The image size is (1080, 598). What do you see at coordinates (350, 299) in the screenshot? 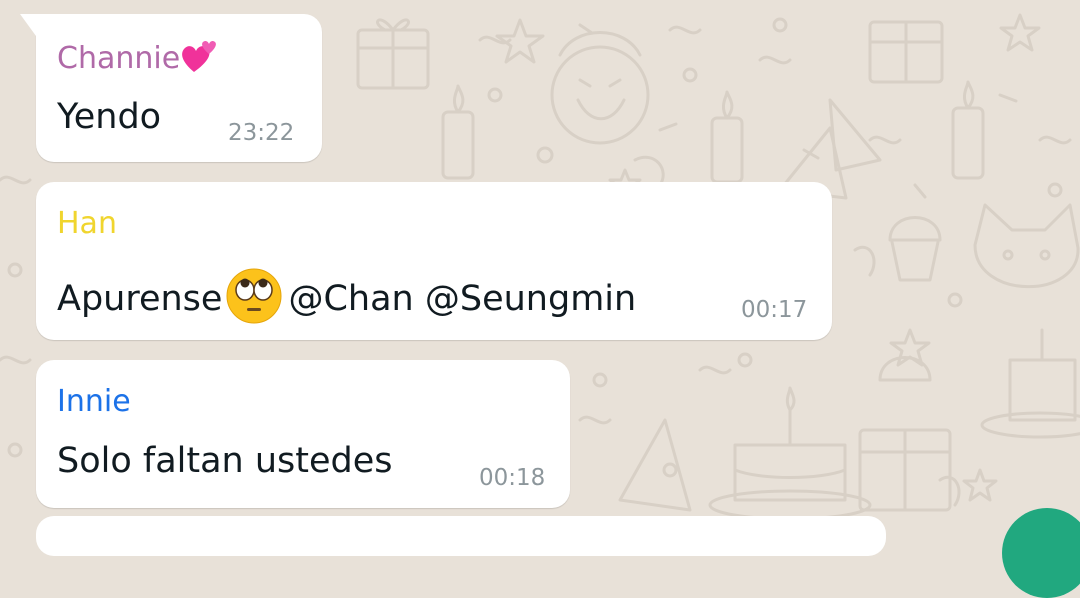
I see `mention-chan: @Chan` at bounding box center [350, 299].